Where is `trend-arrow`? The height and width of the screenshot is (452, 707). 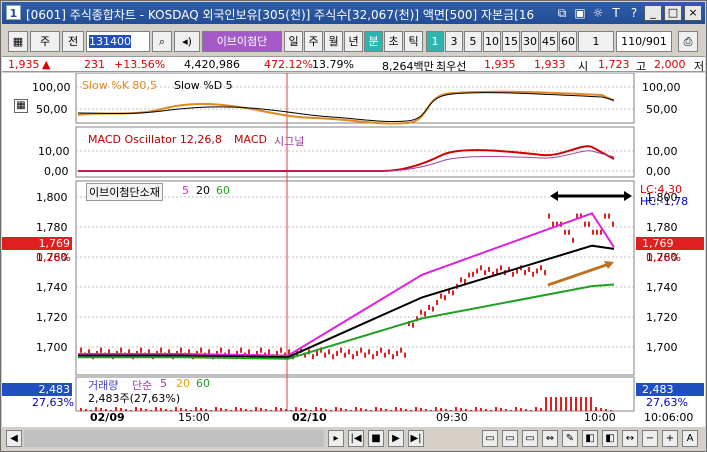
trend-arrow is located at coordinates (580, 274).